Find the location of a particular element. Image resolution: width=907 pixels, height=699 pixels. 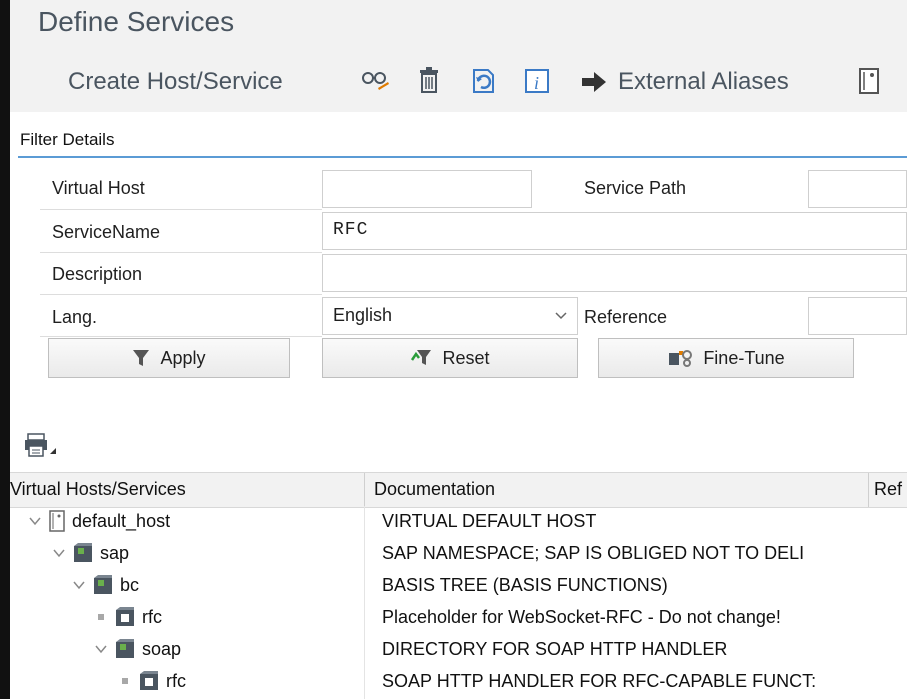

tree-node-label: sap is located at coordinates (115, 552).